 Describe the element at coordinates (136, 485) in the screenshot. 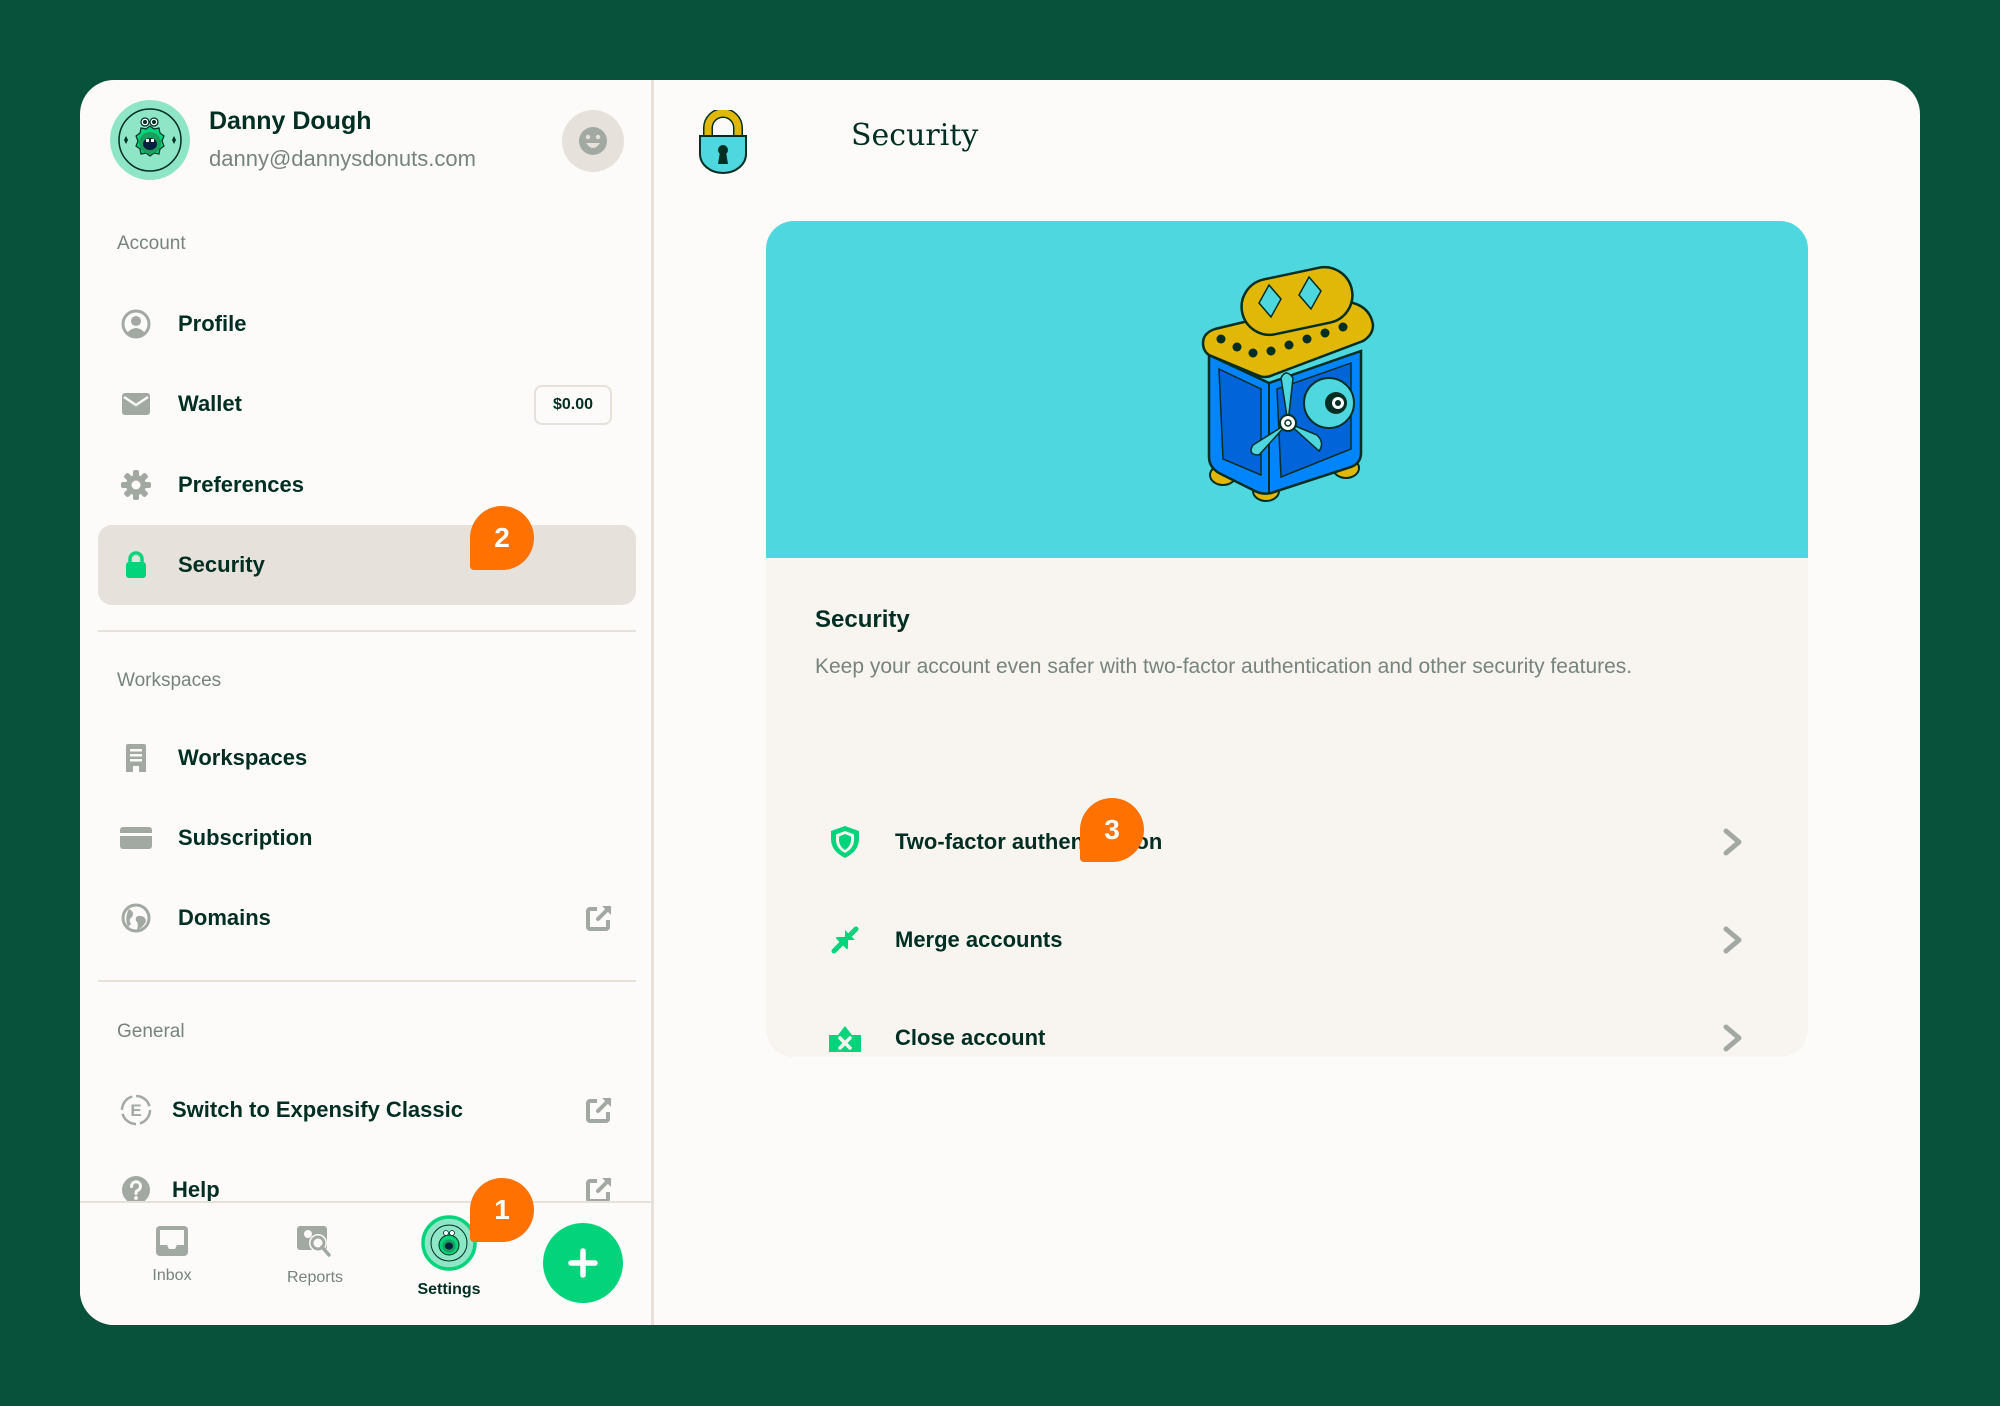

I see `gear-icon` at that location.